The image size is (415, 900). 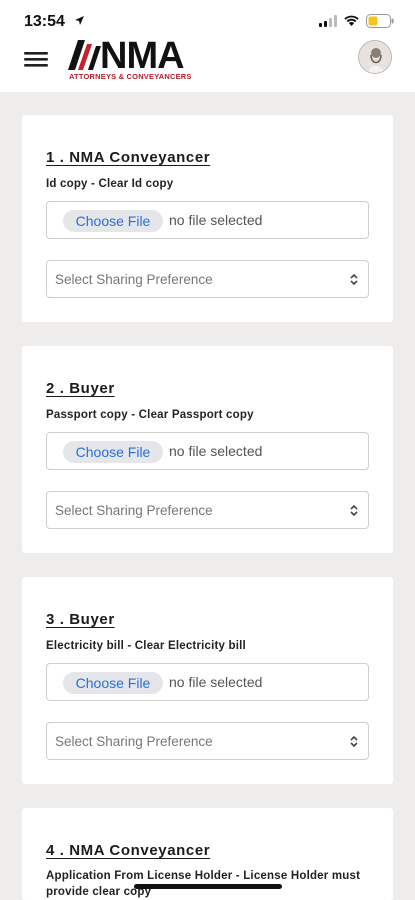 I want to click on app-header: NMA ATTORNEYS & CONVEYANCERS, so click(x=207, y=63).